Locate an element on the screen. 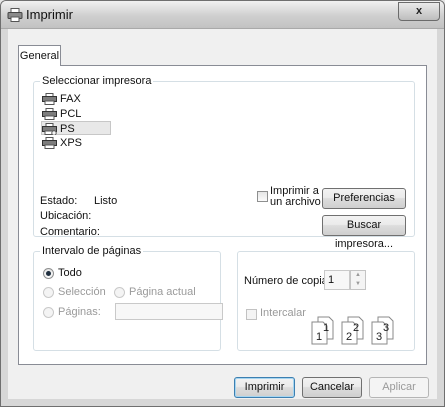 Image resolution: width=445 pixels, height=407 pixels. title-bar: Imprimir x is located at coordinates (222, 15).